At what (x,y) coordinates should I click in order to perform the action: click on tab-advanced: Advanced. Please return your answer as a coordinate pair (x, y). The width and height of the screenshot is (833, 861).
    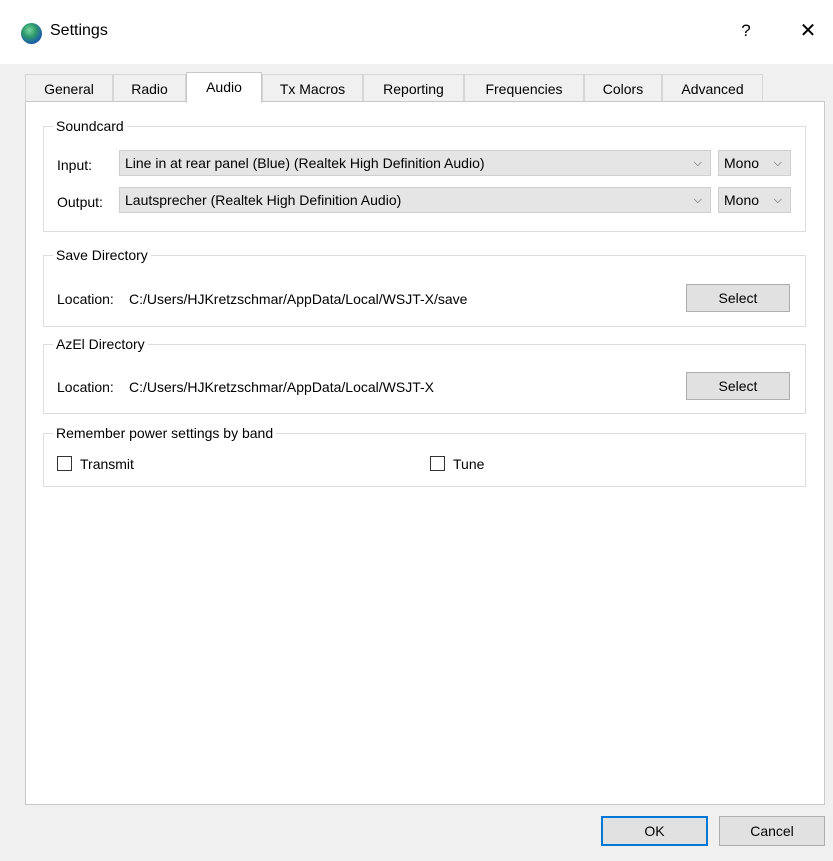
    Looking at the image, I should click on (712, 88).